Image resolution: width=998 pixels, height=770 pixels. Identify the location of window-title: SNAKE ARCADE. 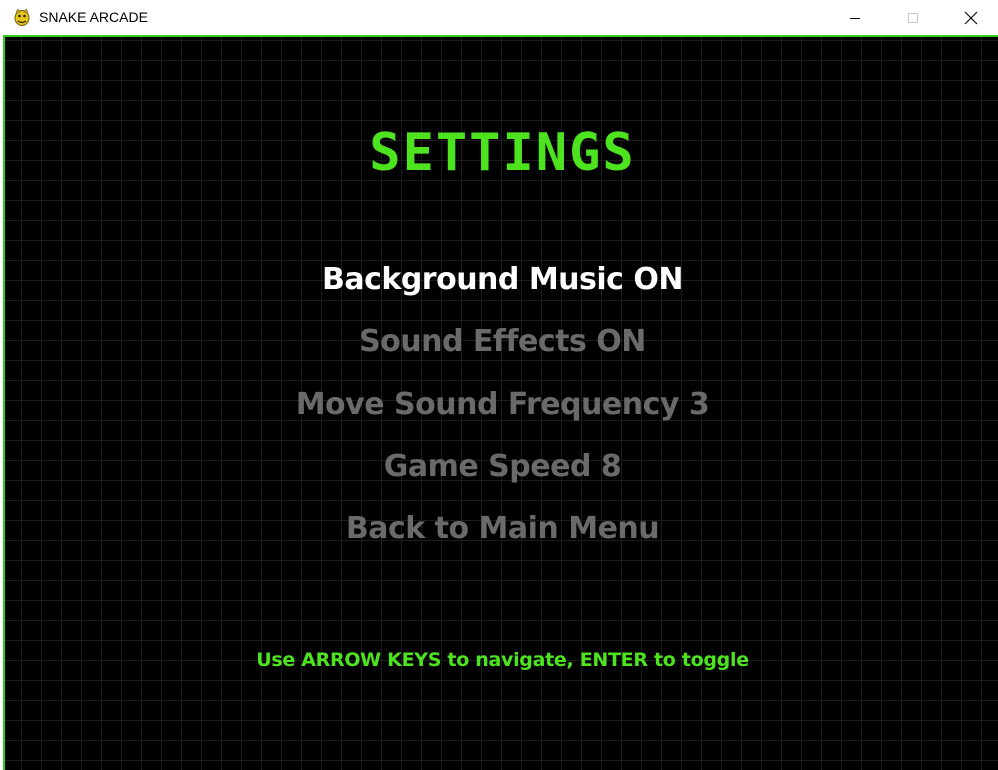
(93, 17).